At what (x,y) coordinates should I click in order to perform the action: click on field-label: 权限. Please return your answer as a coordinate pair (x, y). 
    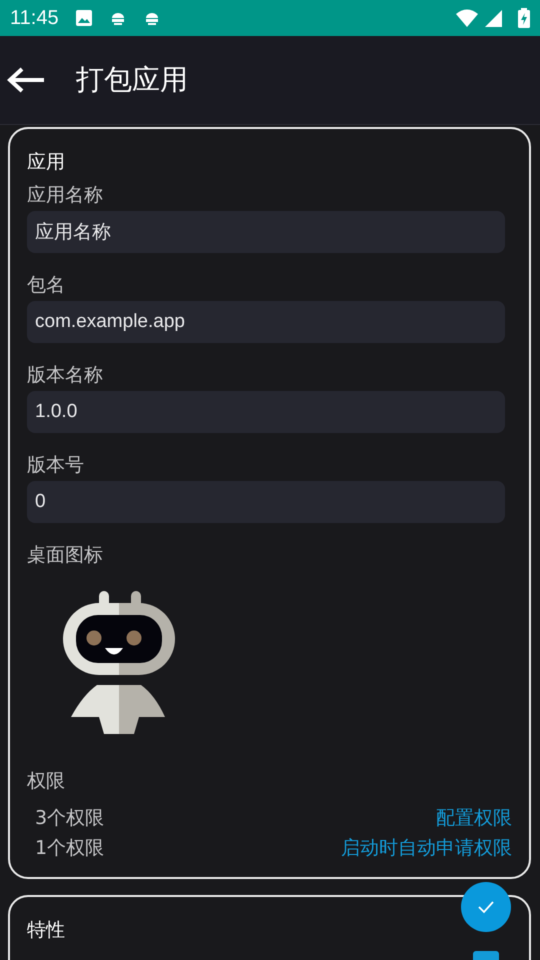
    Looking at the image, I should click on (46, 781).